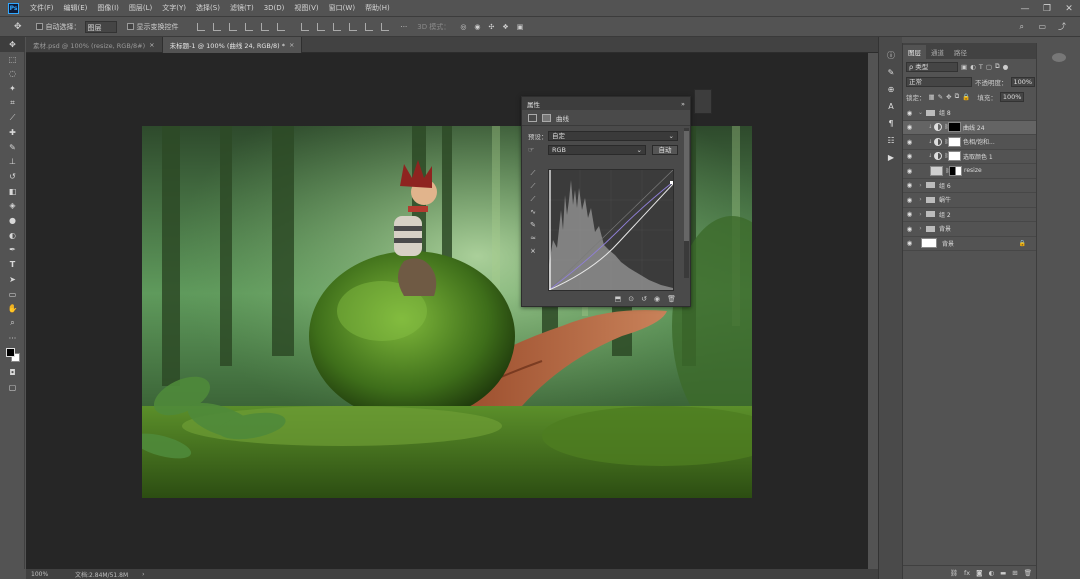 The width and height of the screenshot is (1080, 579). Describe the element at coordinates (76, 8) in the screenshot. I see `menu-edit: 编辑(E)` at that location.